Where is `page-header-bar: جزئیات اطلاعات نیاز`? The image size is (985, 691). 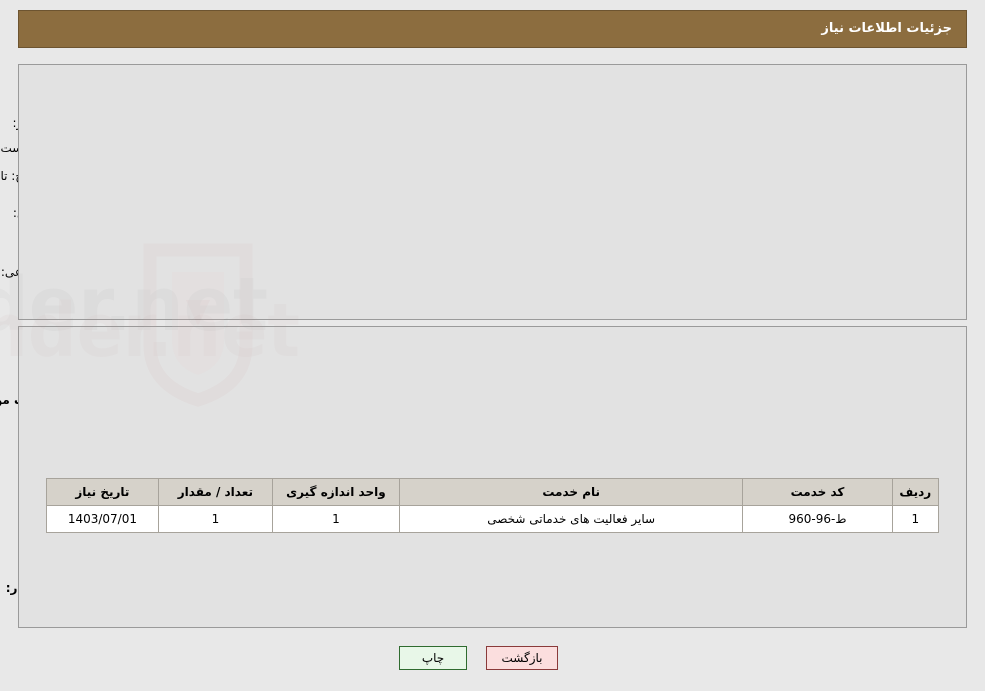
page-header-bar: جزئیات اطلاعات نیاز is located at coordinates (492, 29).